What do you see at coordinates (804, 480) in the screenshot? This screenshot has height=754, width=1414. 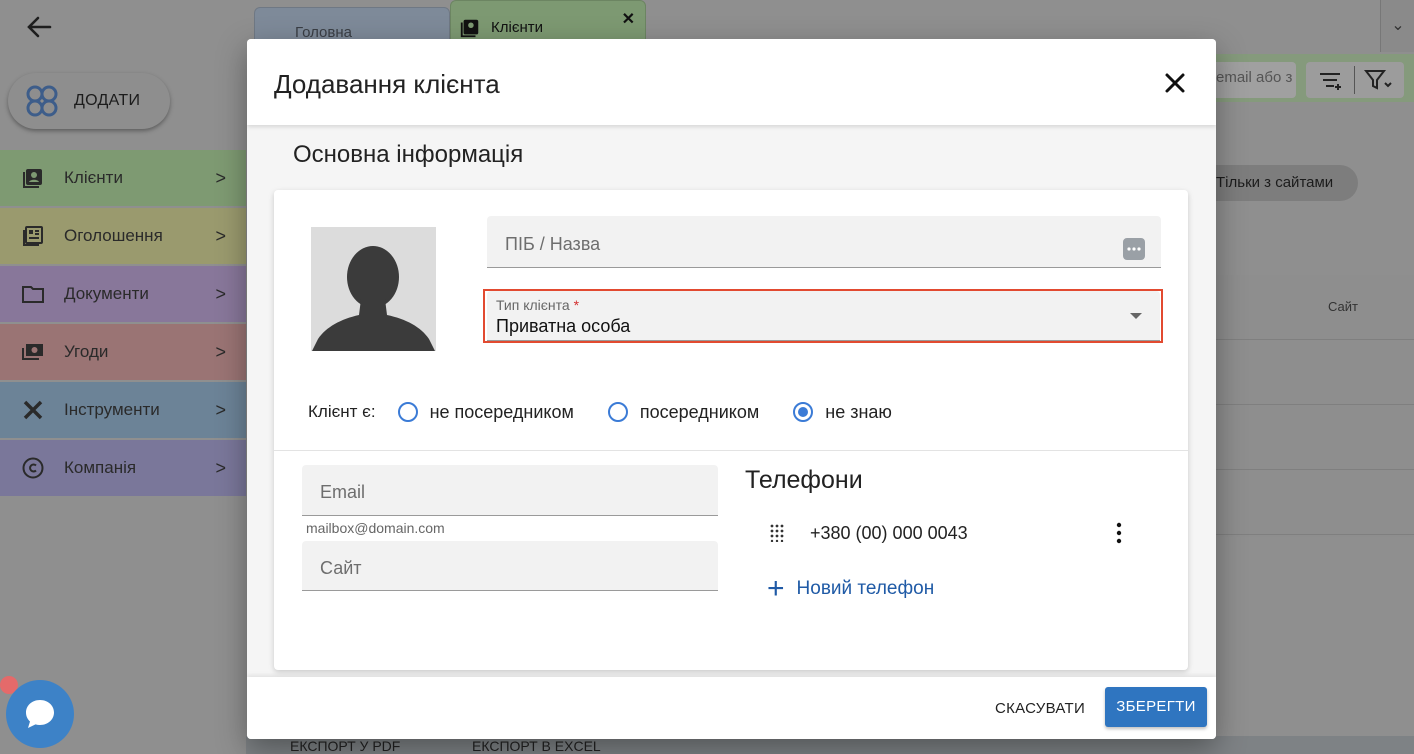 I see `phones-title: Телефони` at bounding box center [804, 480].